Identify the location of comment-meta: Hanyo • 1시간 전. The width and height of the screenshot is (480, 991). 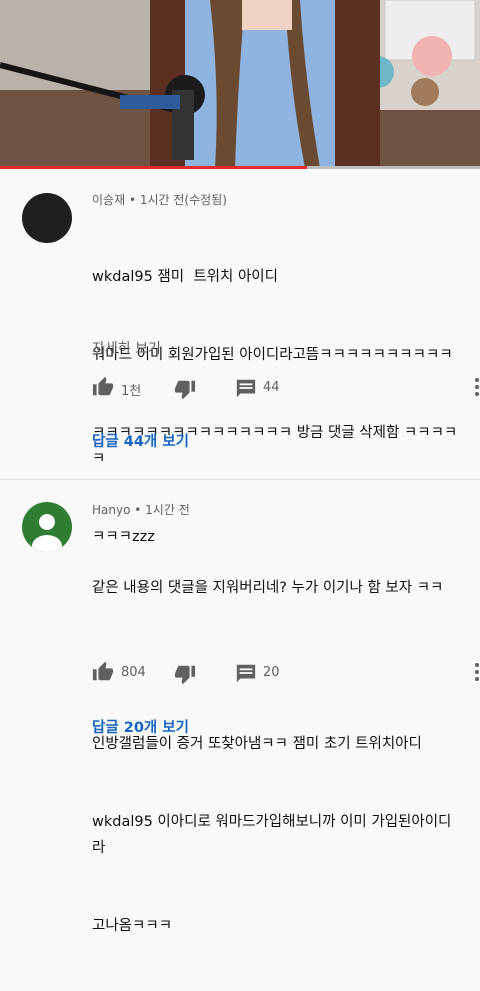
(141, 509).